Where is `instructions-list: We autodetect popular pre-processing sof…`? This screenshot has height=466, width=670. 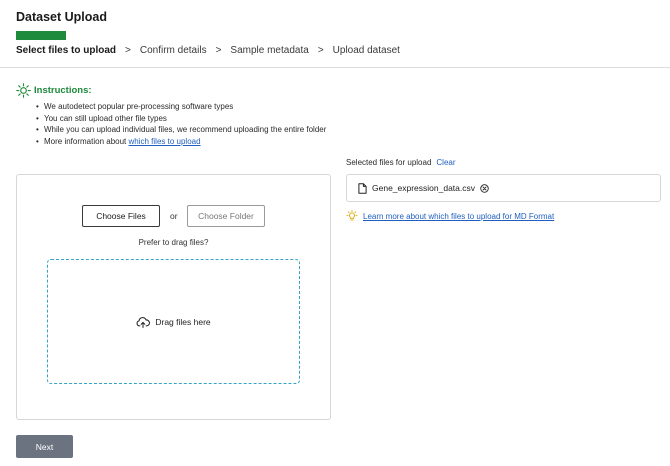
instructions-list: We autodetect popular pre-processing sof… is located at coordinates (181, 124).